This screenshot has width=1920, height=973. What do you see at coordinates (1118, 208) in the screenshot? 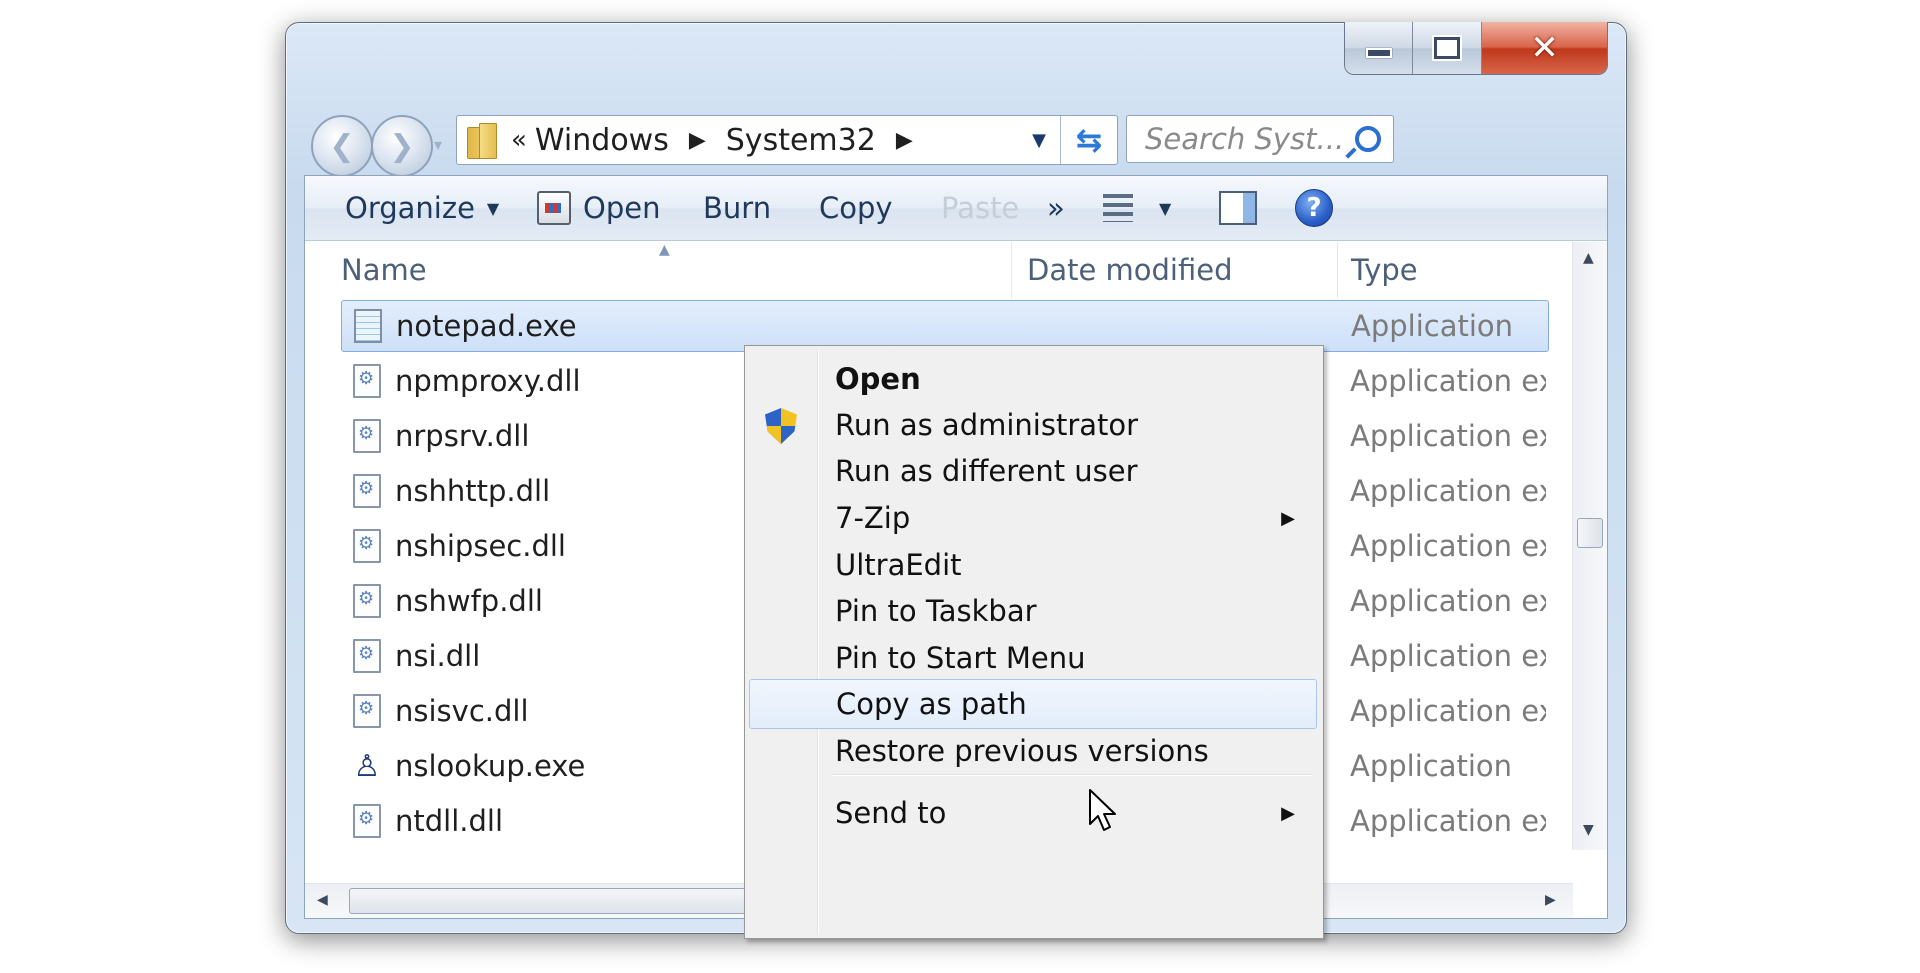
I see `details-view-icon` at bounding box center [1118, 208].